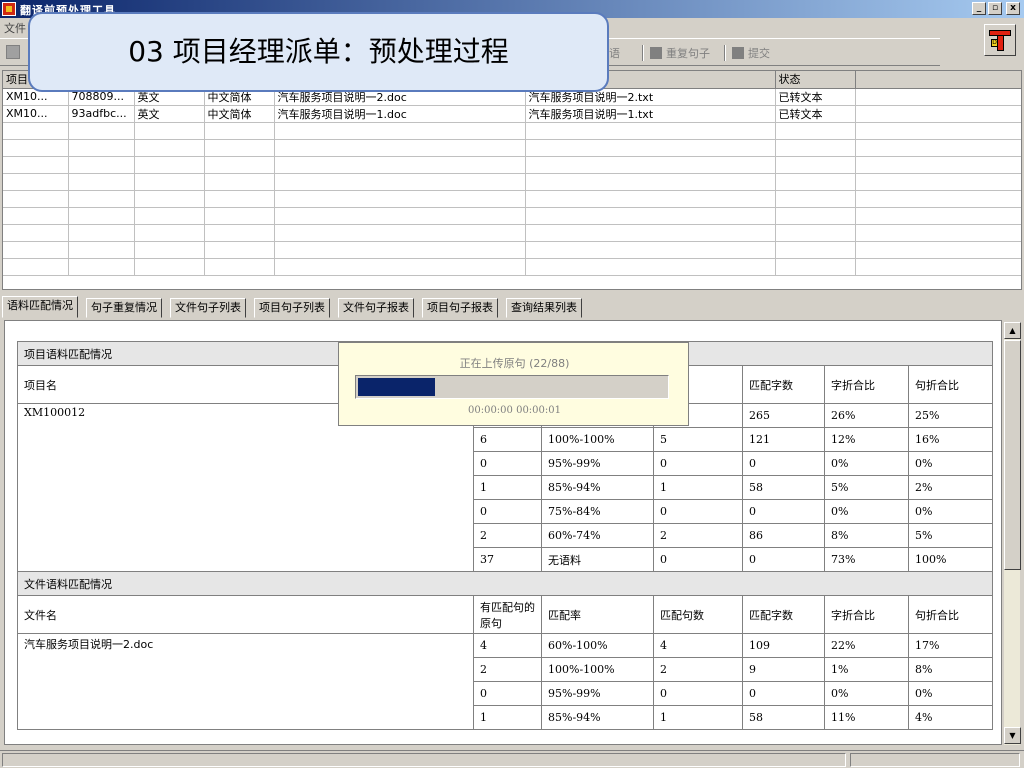 The width and height of the screenshot is (1024, 768). I want to click on submit-button: 提交, so click(751, 53).